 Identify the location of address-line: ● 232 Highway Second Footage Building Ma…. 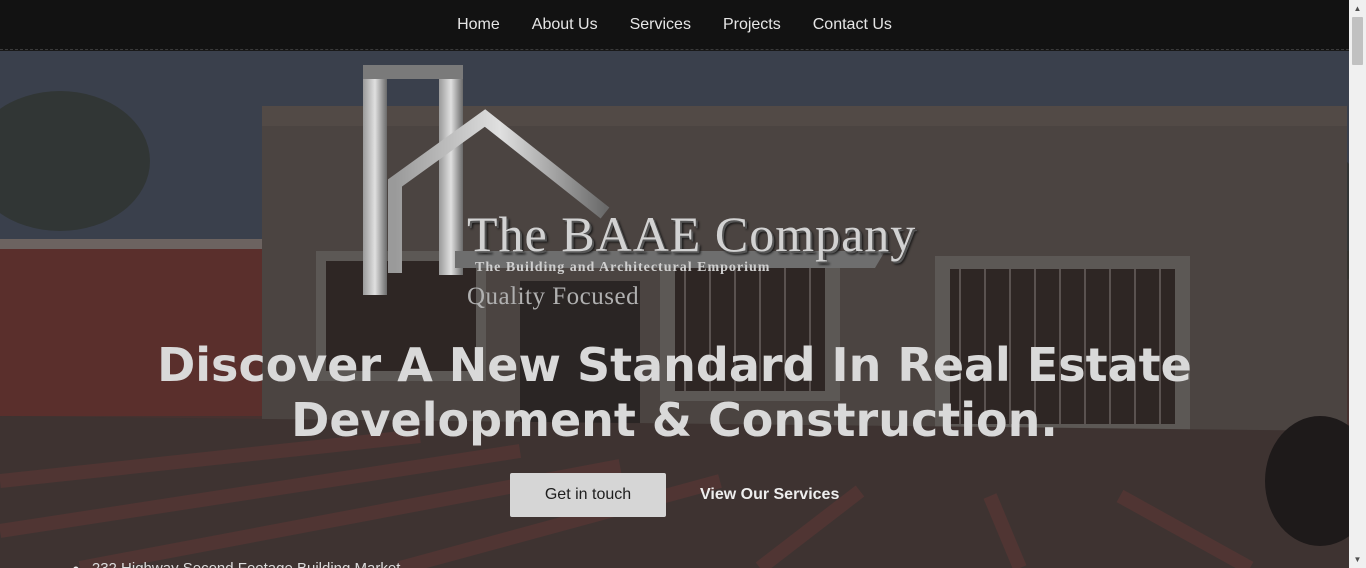
(236, 564).